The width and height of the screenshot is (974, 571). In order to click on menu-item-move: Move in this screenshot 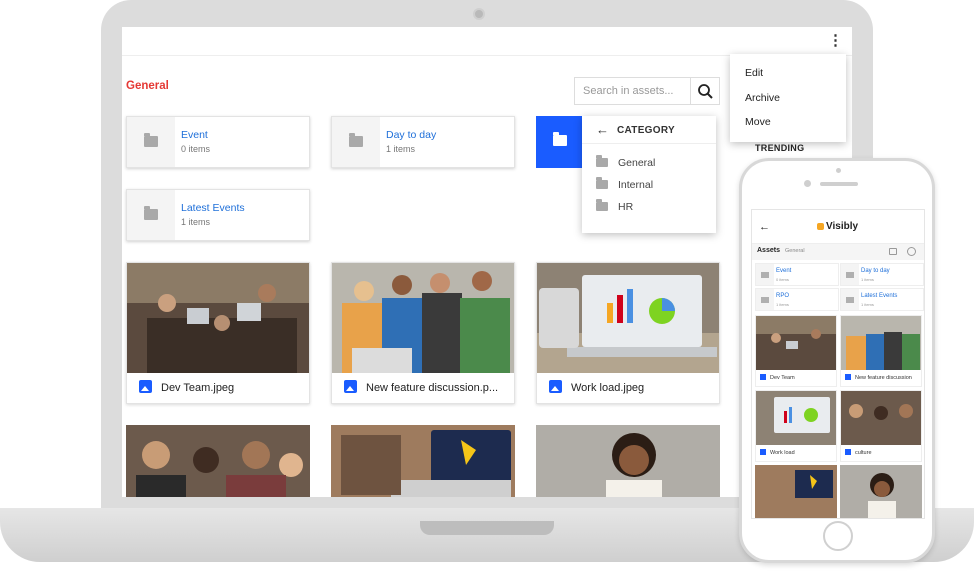, I will do `click(758, 122)`.